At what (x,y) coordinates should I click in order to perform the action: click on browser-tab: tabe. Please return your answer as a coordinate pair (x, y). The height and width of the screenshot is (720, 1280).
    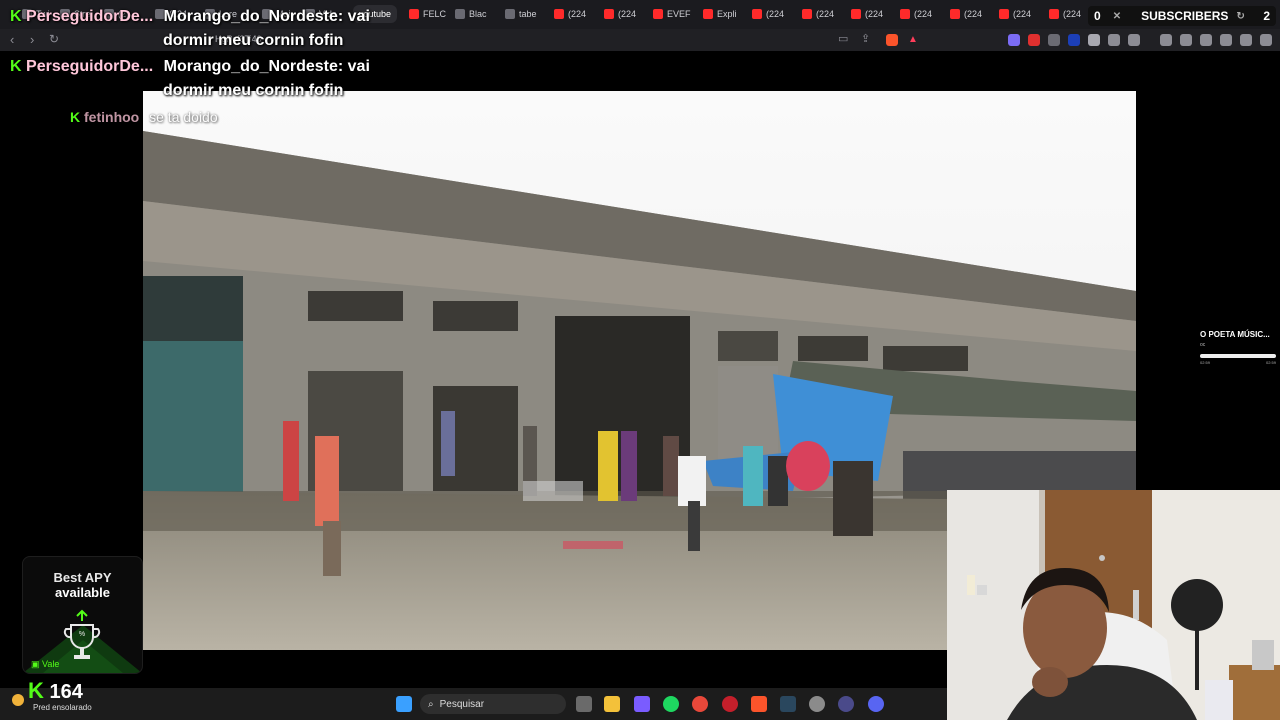
    Looking at the image, I should click on (521, 14).